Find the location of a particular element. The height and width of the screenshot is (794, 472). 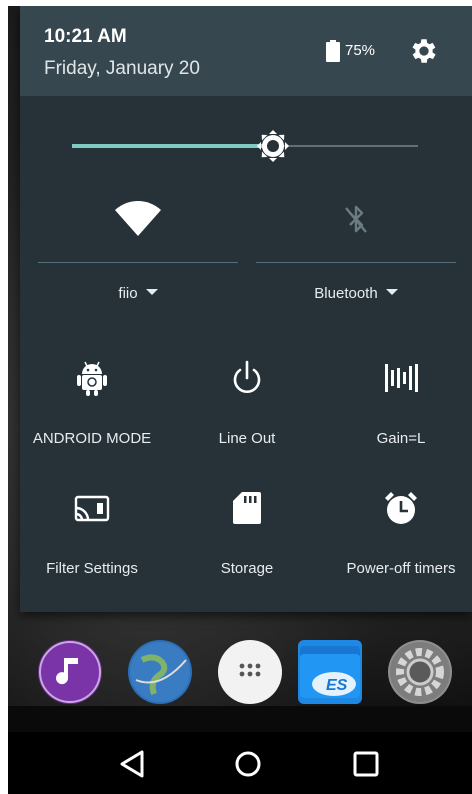

navigation-bar is located at coordinates (240, 763).